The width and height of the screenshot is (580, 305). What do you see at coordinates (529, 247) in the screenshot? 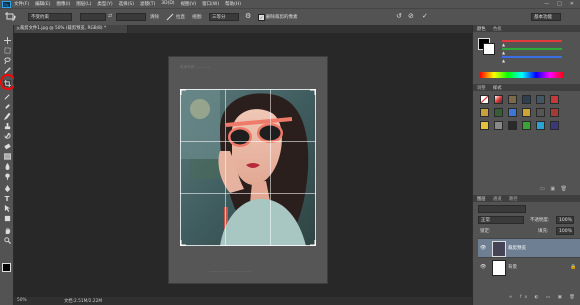
I see `layer-row-crop-preview: 👁 裁剪预览` at bounding box center [529, 247].